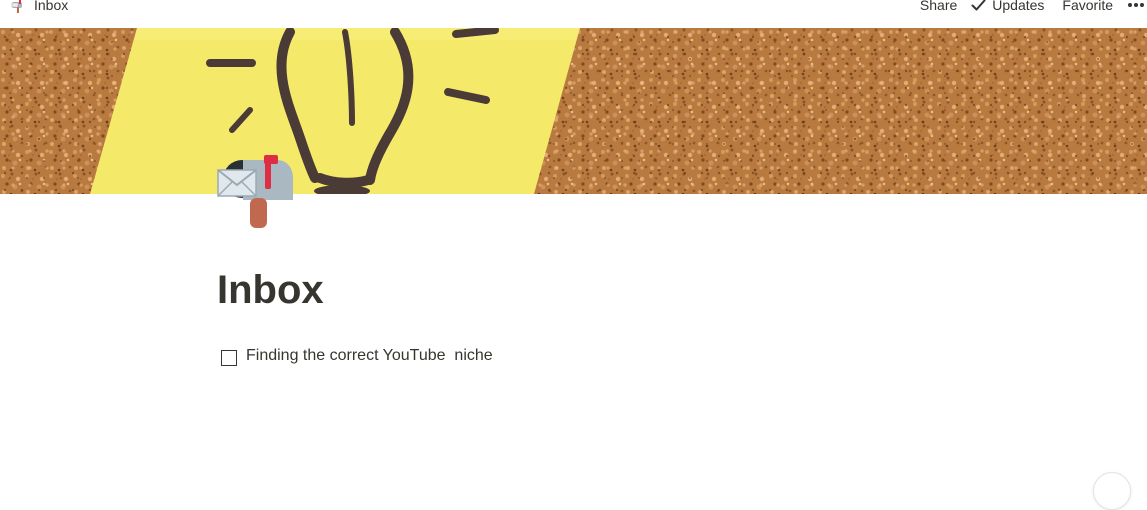 The width and height of the screenshot is (1147, 510). Describe the element at coordinates (1136, 5) in the screenshot. I see `more-horizontal-icon` at that location.